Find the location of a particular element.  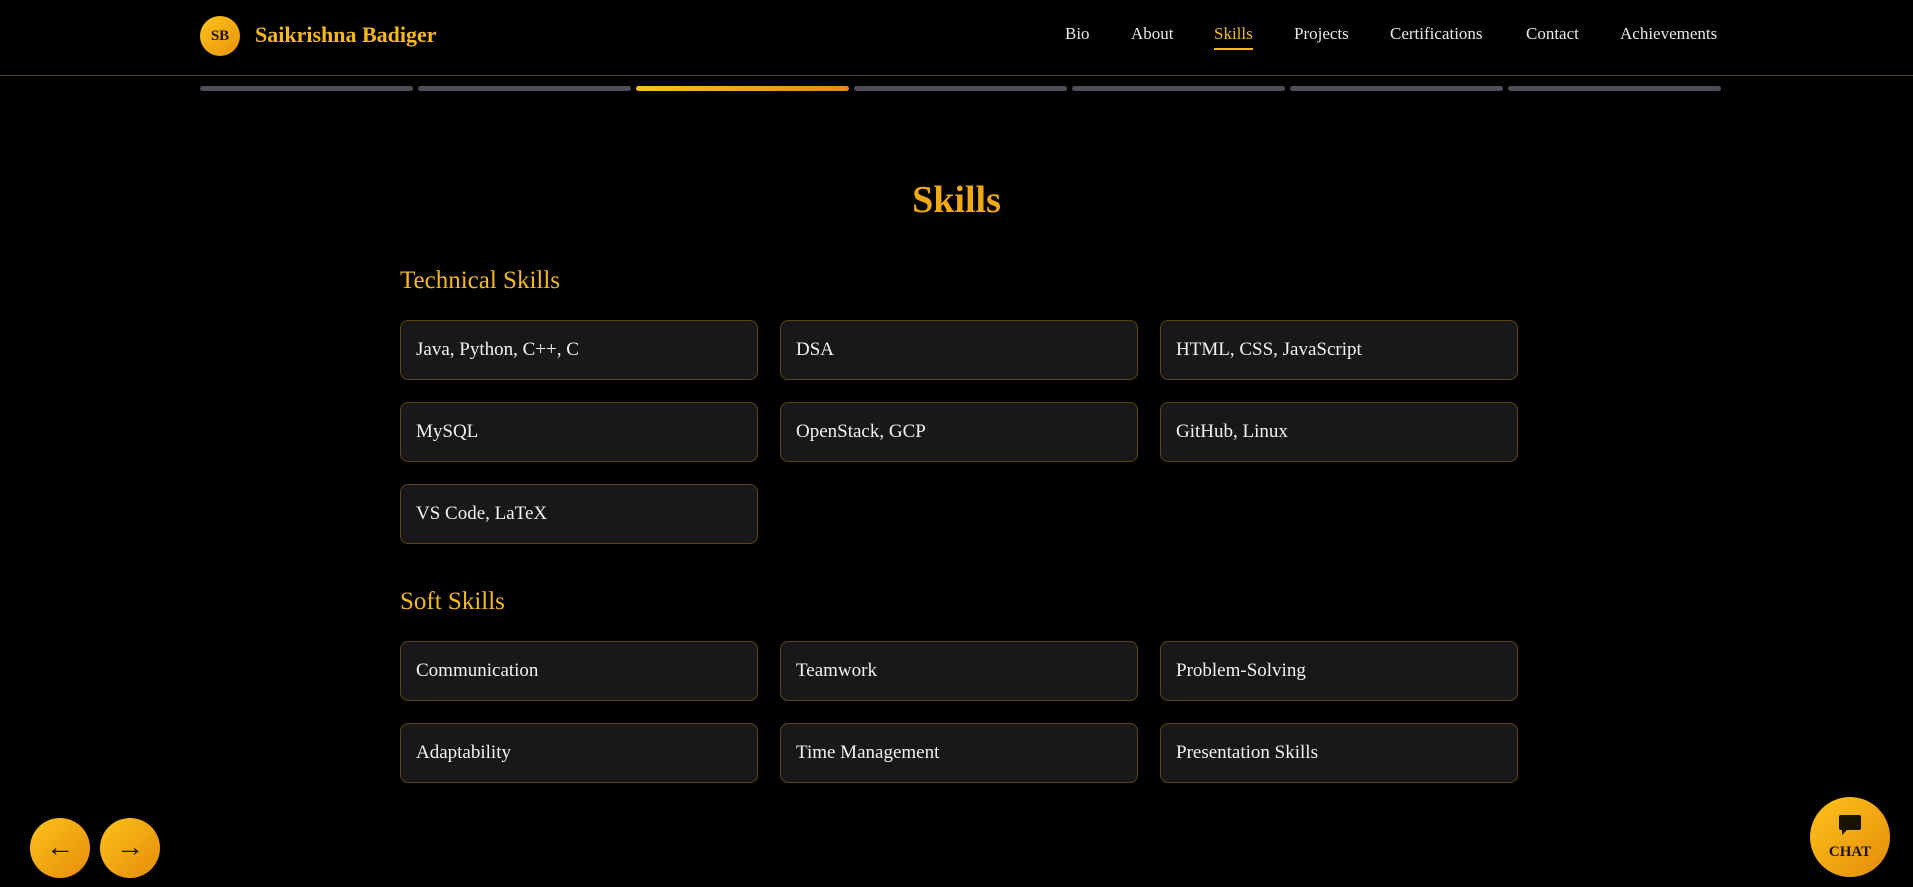

chat-button: CHAT is located at coordinates (1850, 837).